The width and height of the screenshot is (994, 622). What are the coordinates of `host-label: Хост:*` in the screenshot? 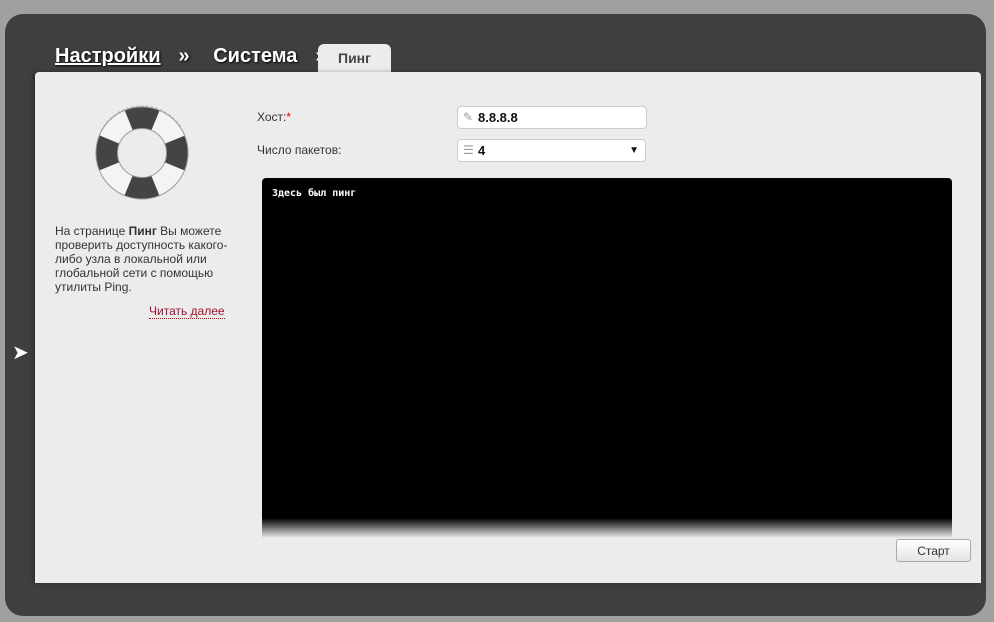 It's located at (274, 117).